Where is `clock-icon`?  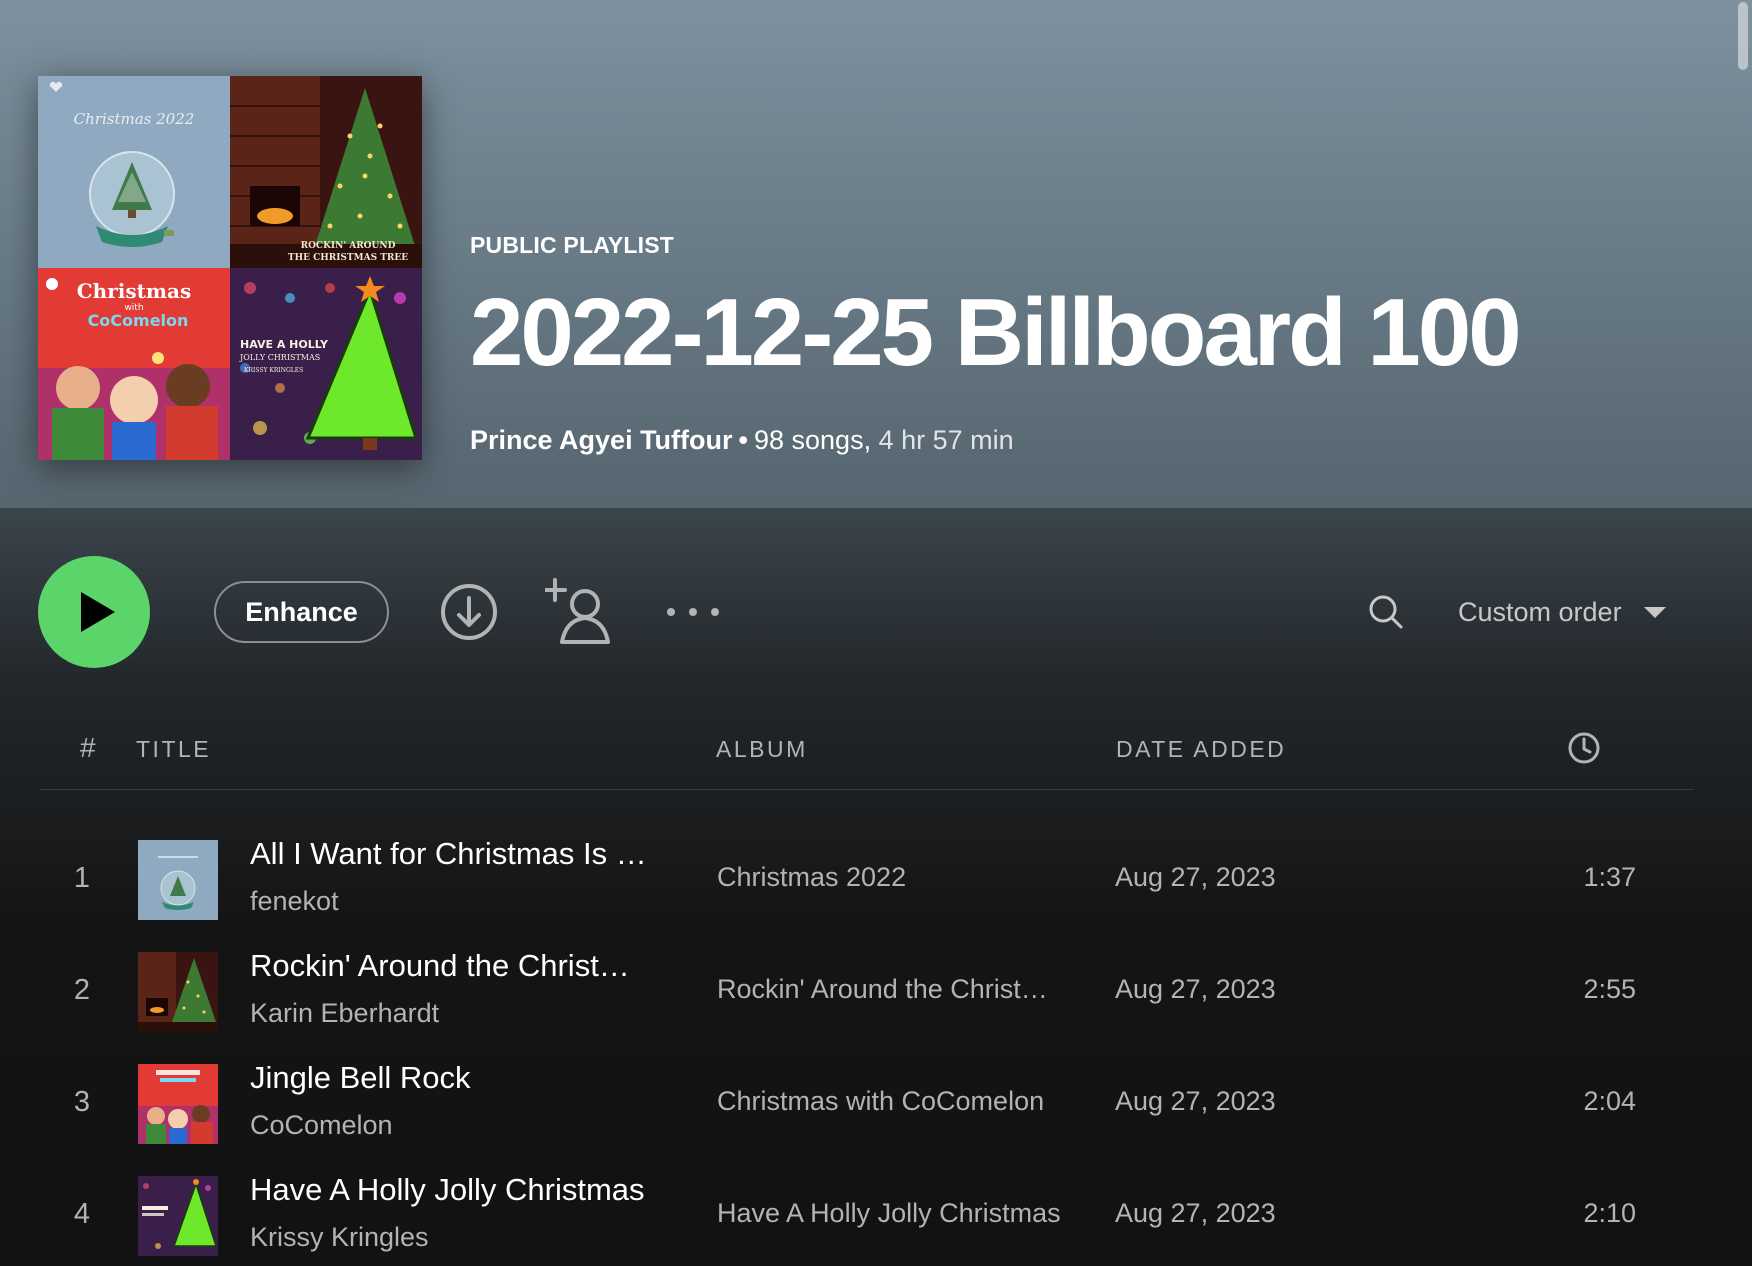 clock-icon is located at coordinates (1584, 748).